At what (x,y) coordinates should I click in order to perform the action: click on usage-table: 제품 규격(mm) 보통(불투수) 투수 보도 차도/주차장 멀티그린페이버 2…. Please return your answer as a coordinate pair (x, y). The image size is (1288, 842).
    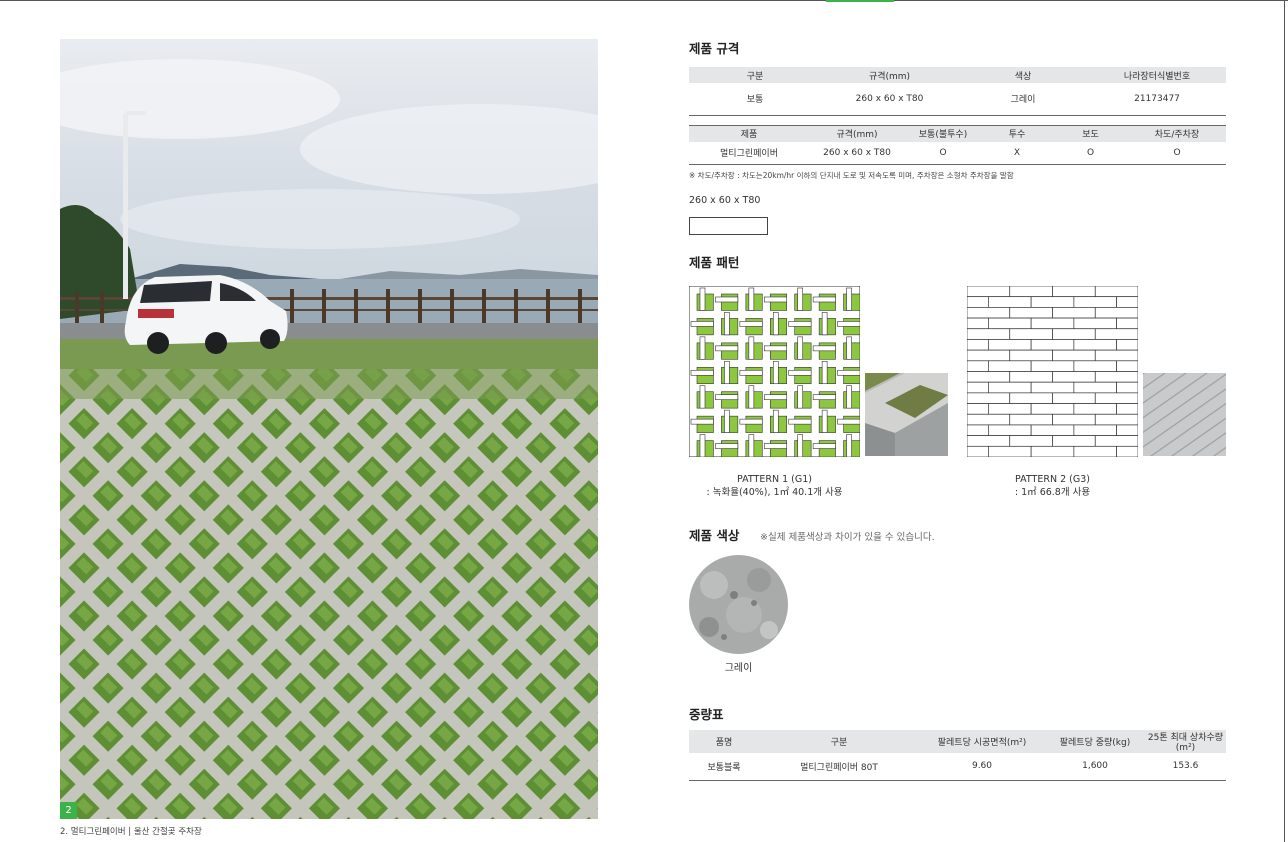
    Looking at the image, I should click on (957, 145).